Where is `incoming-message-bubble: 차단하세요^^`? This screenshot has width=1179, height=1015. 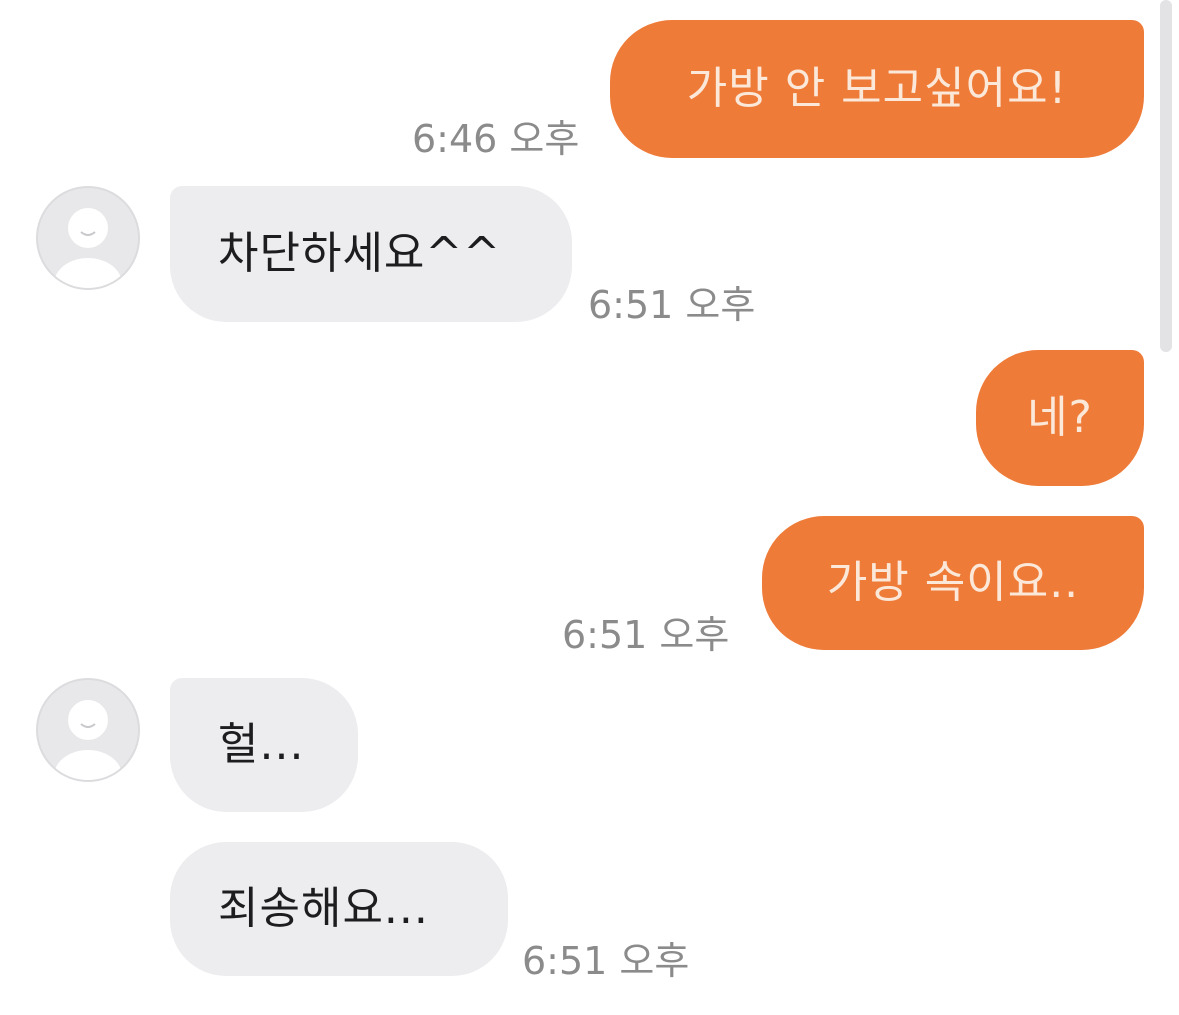 incoming-message-bubble: 차단하세요^^ is located at coordinates (371, 254).